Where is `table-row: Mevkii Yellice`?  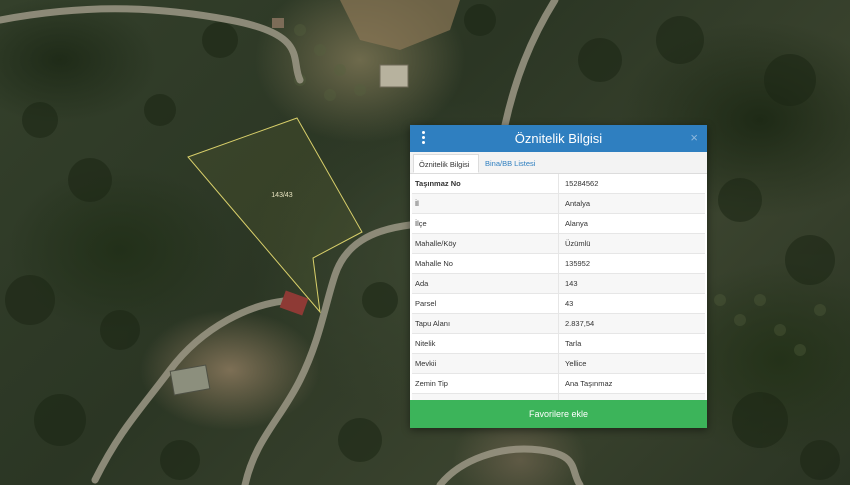
table-row: Mevkii Yellice is located at coordinates (558, 364).